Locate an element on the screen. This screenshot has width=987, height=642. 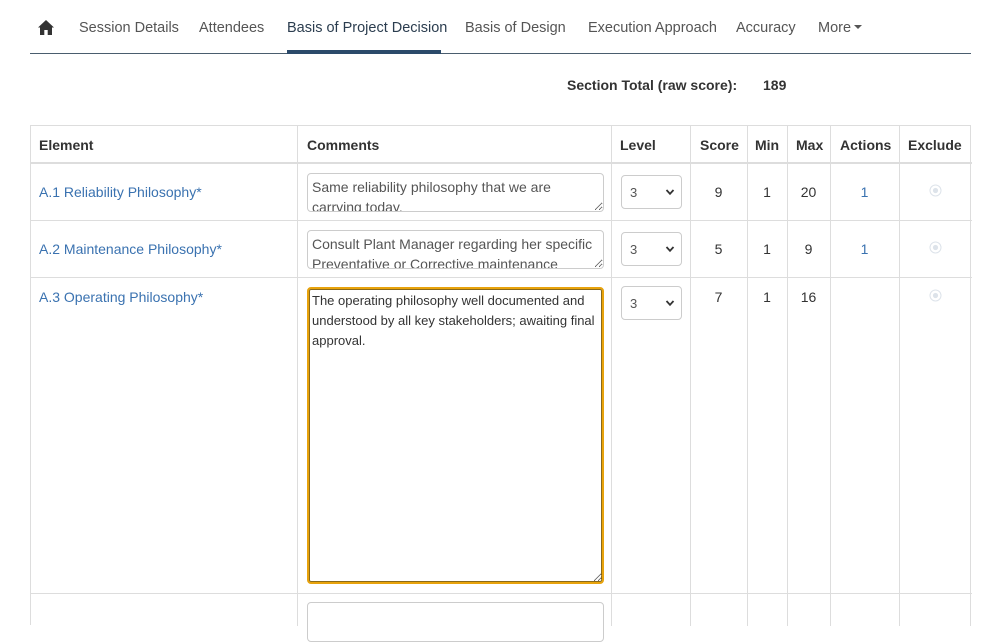
active-tab-indicator is located at coordinates (364, 52).